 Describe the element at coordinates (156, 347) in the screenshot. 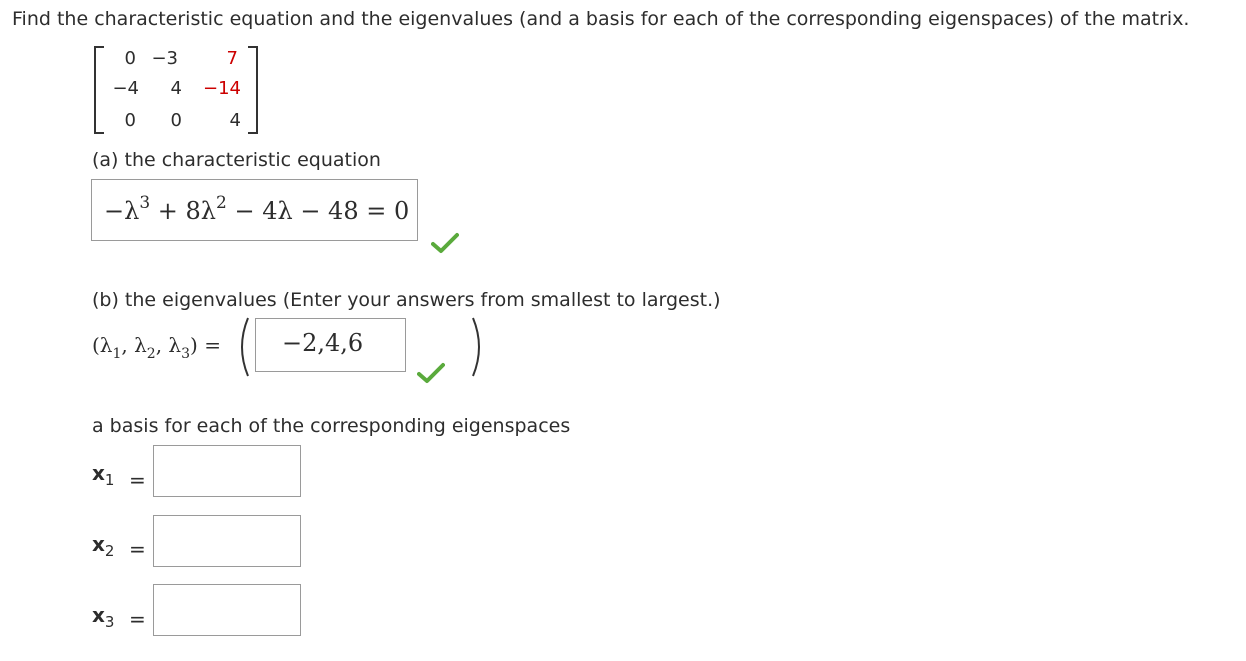

I see `eigenvalue-tuple-label: (λ1, λ2, λ3) =` at that location.